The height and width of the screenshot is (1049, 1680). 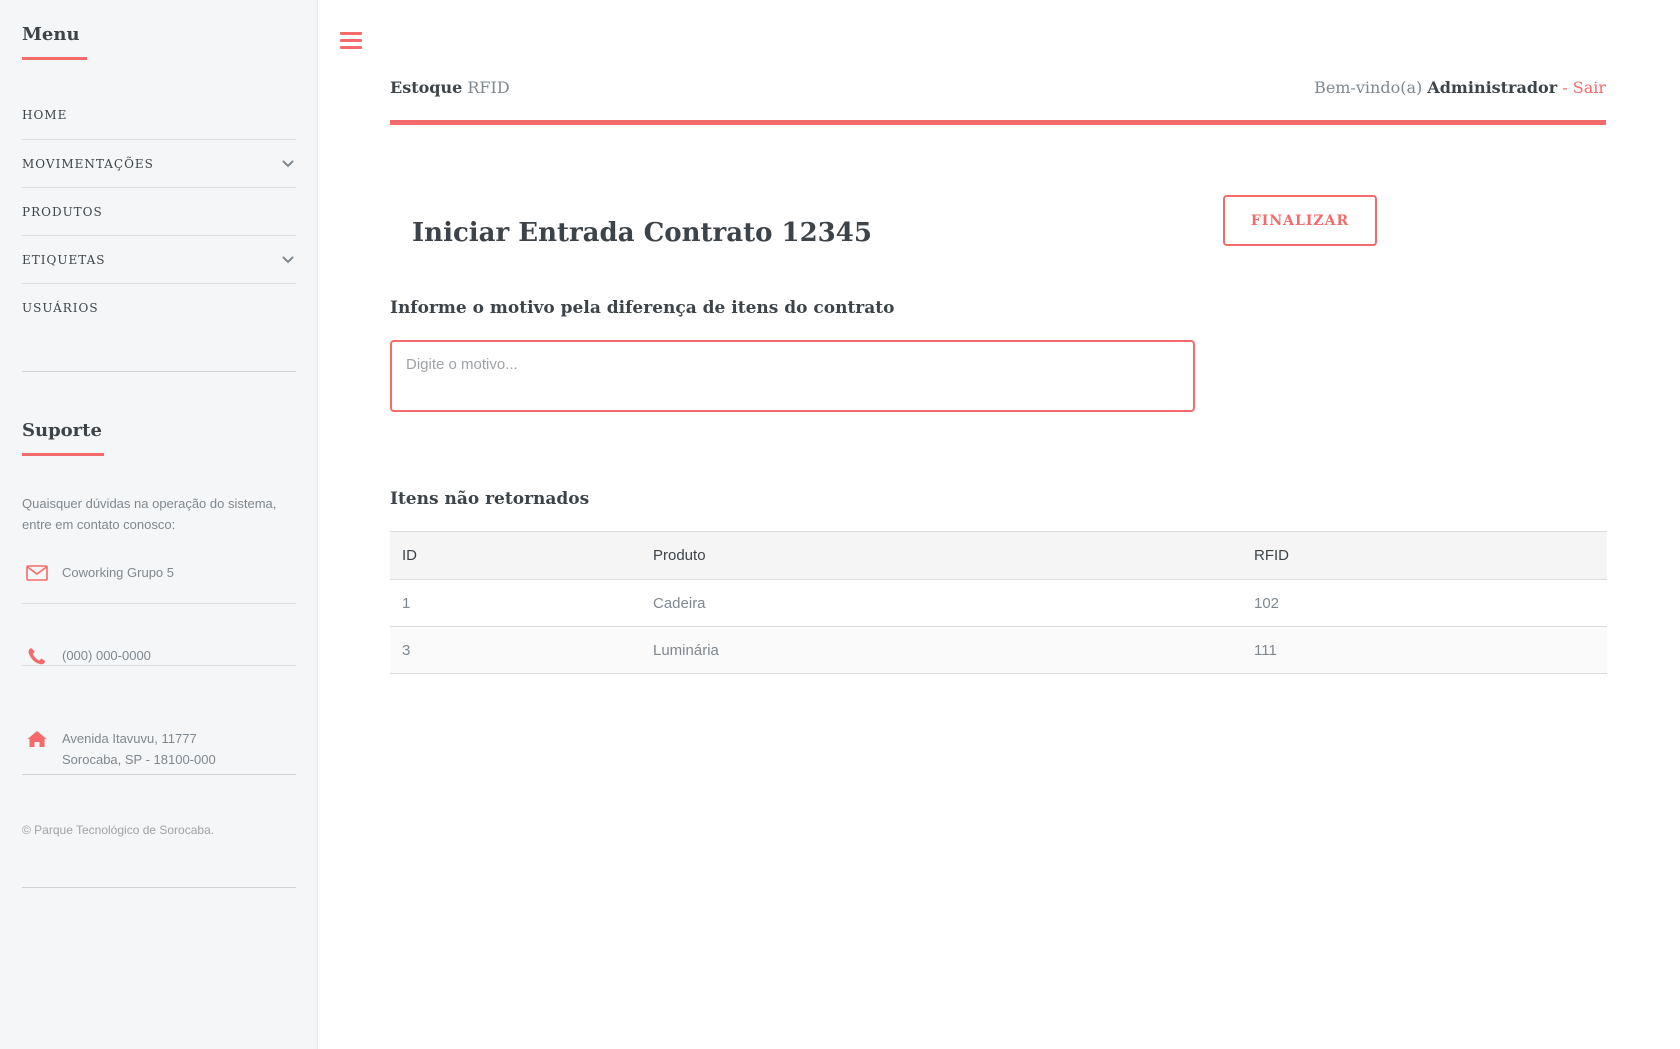 I want to click on sidebar-item-home: HOME, so click(x=159, y=115).